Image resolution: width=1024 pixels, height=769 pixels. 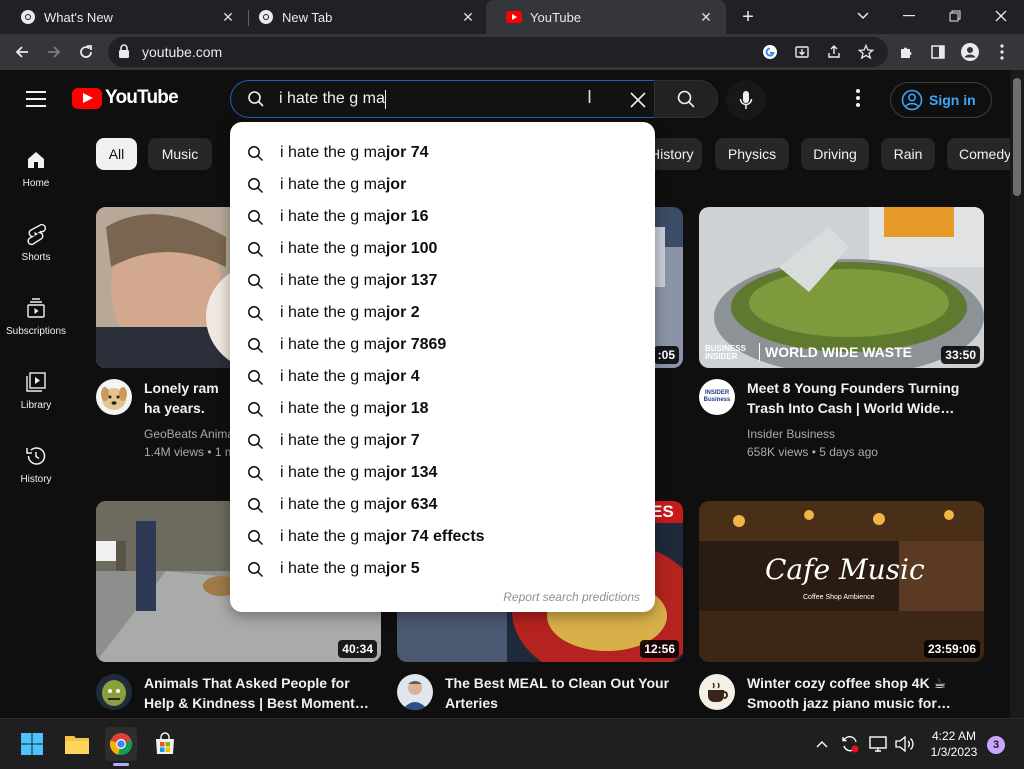 What do you see at coordinates (938, 52) in the screenshot?
I see `side-panel-icon` at bounding box center [938, 52].